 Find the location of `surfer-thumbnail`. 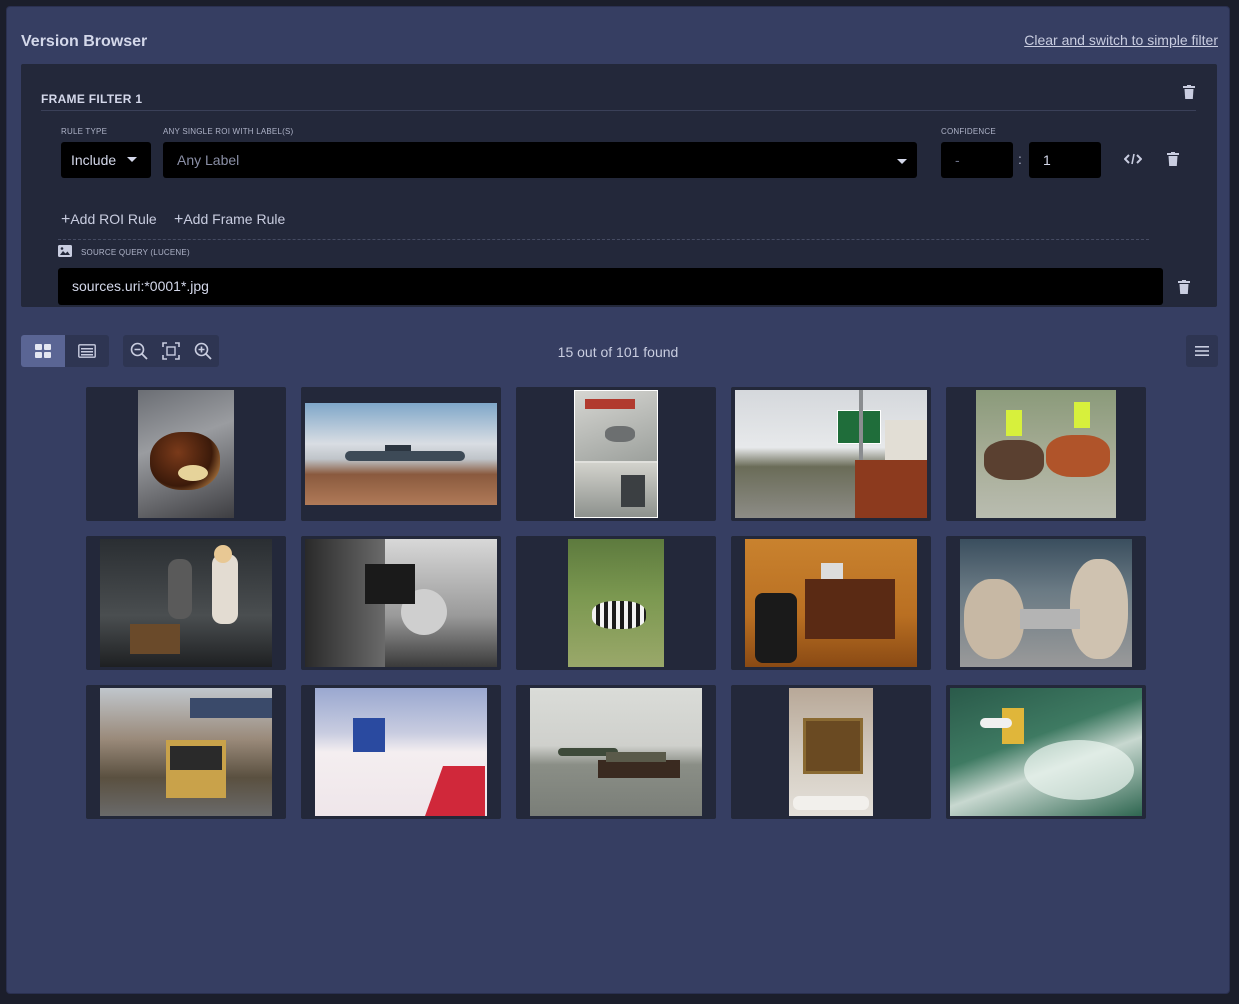

surfer-thumbnail is located at coordinates (1046, 752).